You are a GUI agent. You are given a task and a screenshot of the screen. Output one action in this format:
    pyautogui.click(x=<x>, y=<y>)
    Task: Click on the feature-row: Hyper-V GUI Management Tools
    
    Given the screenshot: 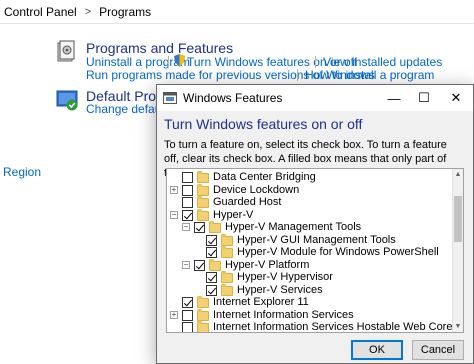 What is the action you would take?
    pyautogui.click(x=310, y=240)
    